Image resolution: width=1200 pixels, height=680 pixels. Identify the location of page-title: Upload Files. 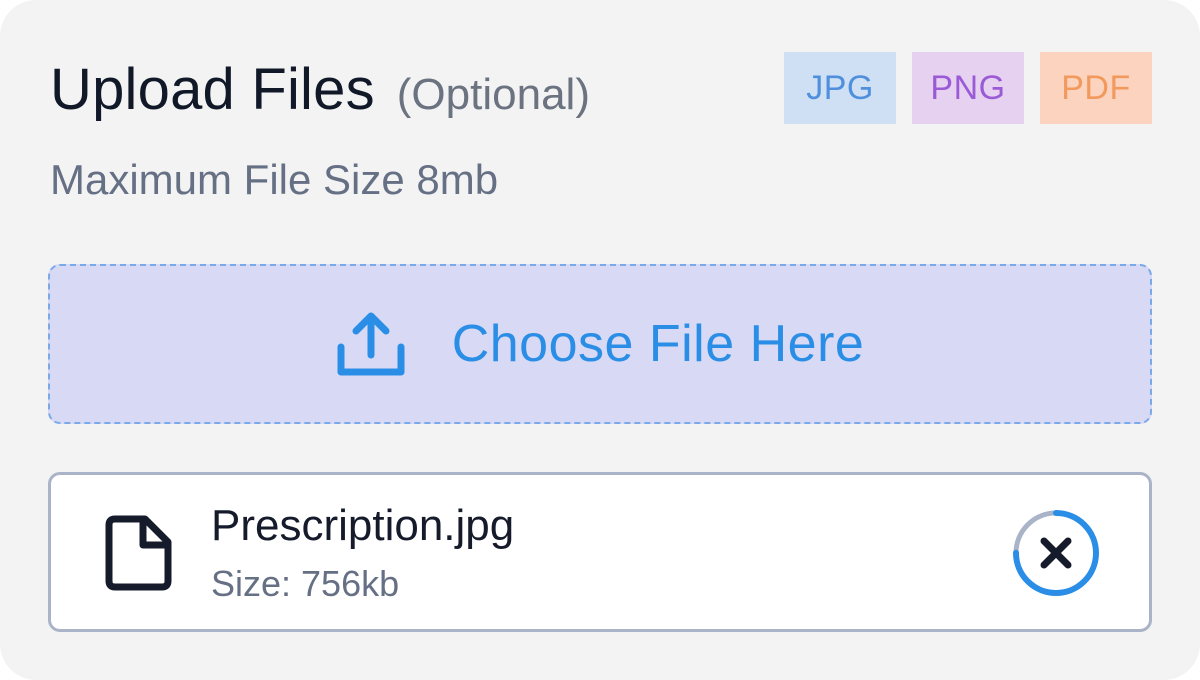
(212, 89).